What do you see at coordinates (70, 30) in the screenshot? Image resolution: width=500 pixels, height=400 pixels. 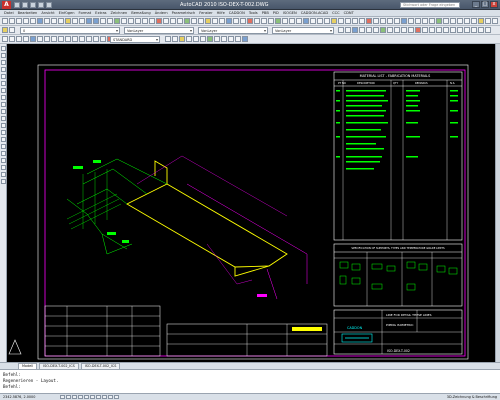 I see `layer-combo: 0` at bounding box center [70, 30].